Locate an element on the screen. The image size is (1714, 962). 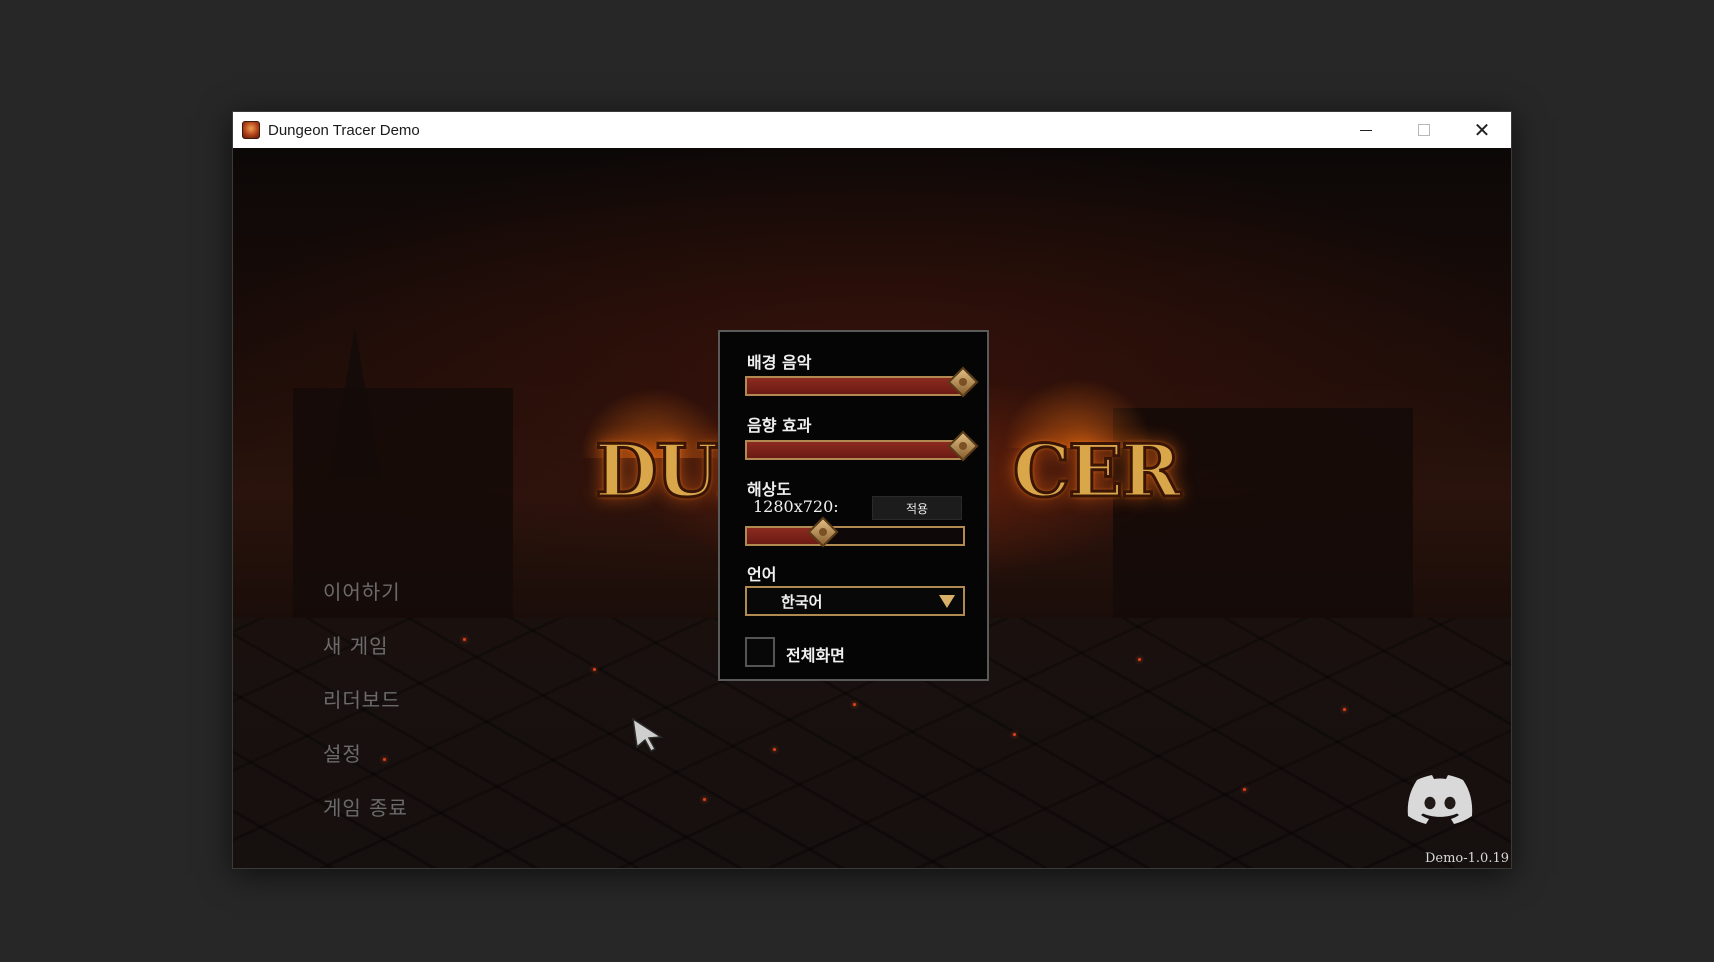
maximize-icon is located at coordinates (1424, 130).